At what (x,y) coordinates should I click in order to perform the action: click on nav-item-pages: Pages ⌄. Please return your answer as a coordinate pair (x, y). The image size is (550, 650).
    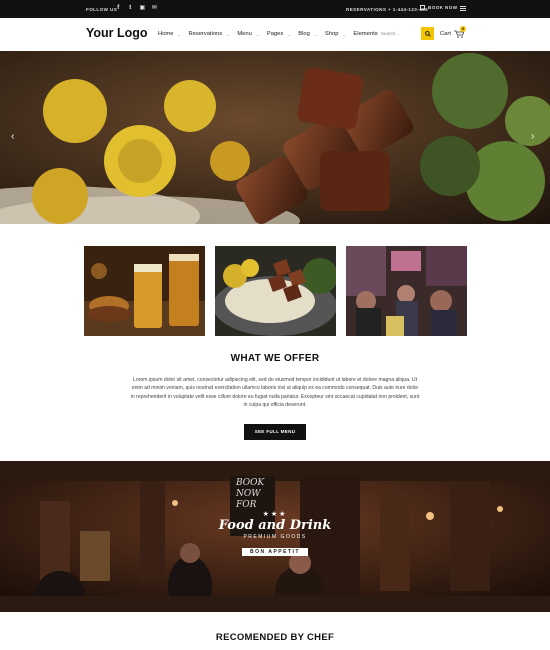
    Looking at the image, I should click on (278, 34).